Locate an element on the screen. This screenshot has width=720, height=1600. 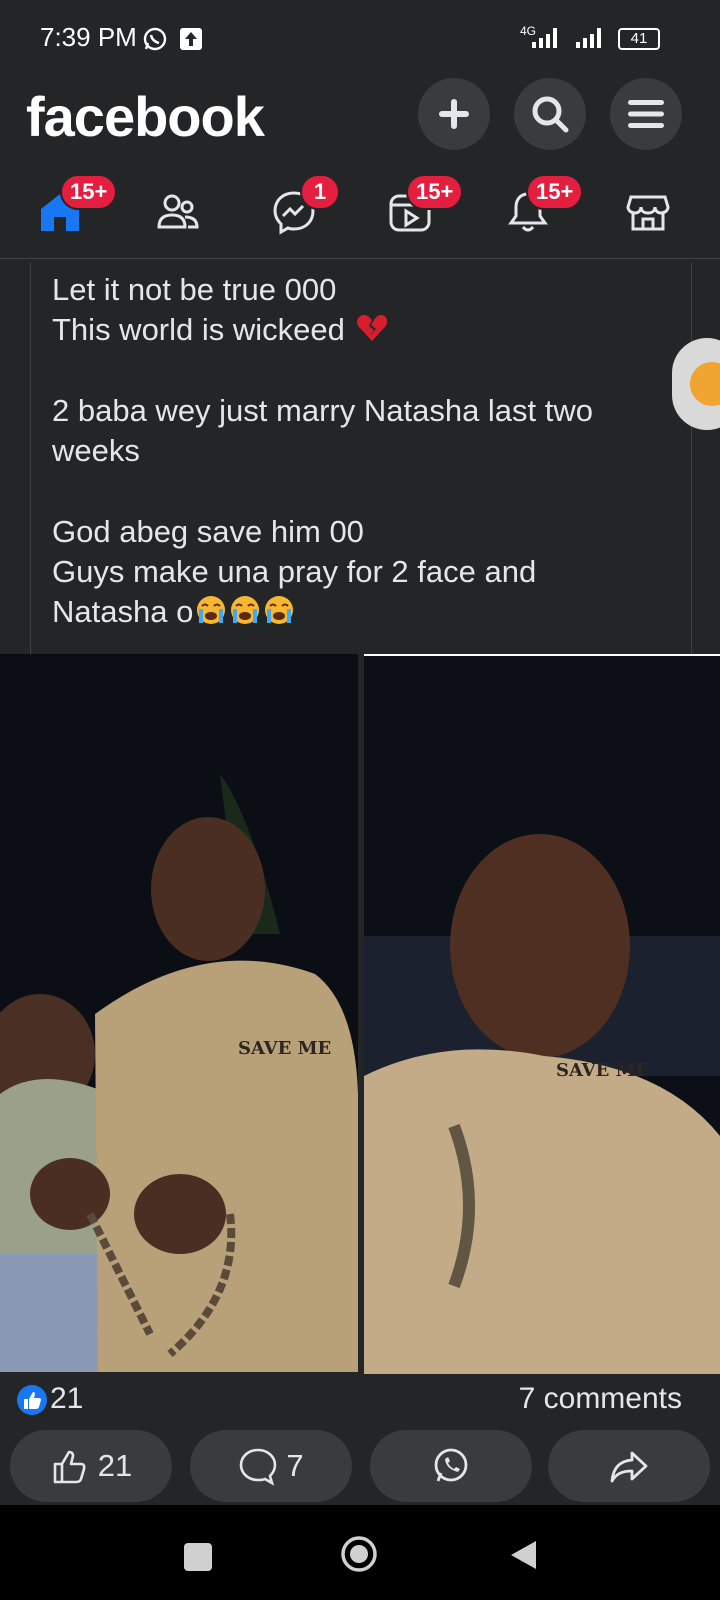
tab-friends is located at coordinates (178, 212).